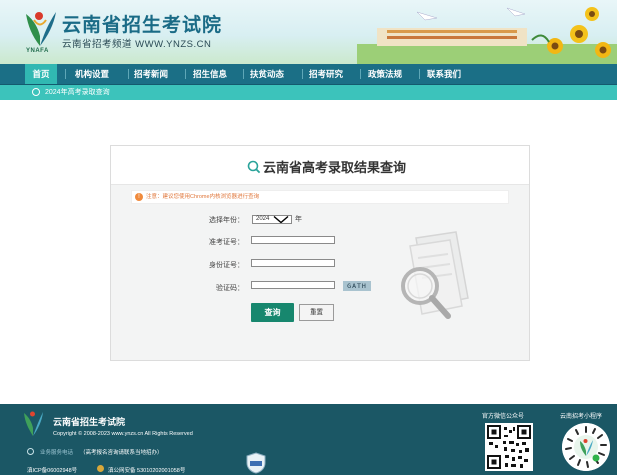 Image resolution: width=617 pixels, height=475 pixels. I want to click on browser-notice: ! 注意：建议您使用Chrome内核浏览器进行查询, so click(320, 197).